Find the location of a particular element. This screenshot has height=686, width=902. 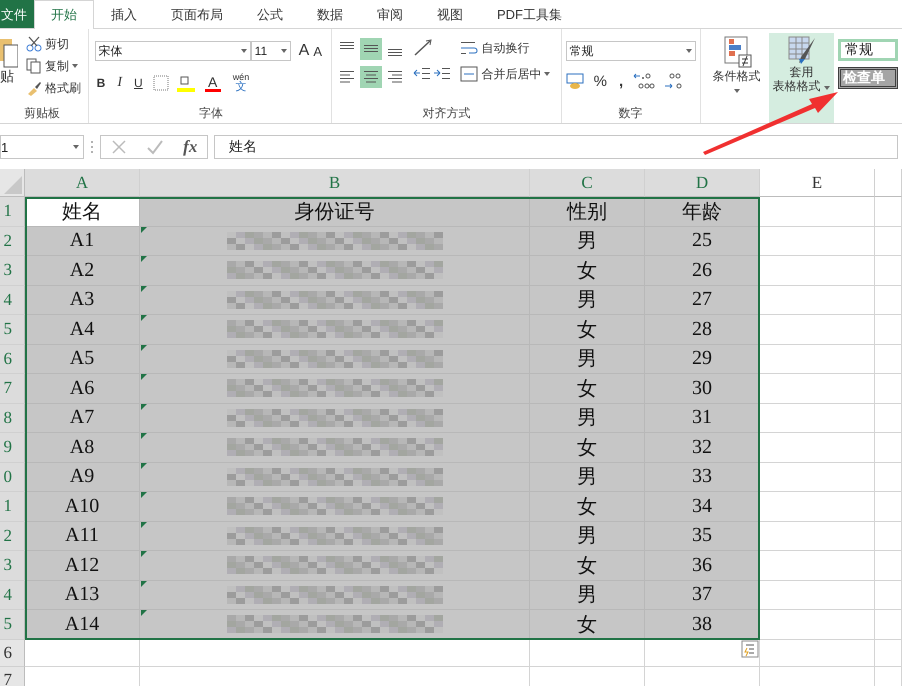

cell-text: 25 is located at coordinates (702, 240).